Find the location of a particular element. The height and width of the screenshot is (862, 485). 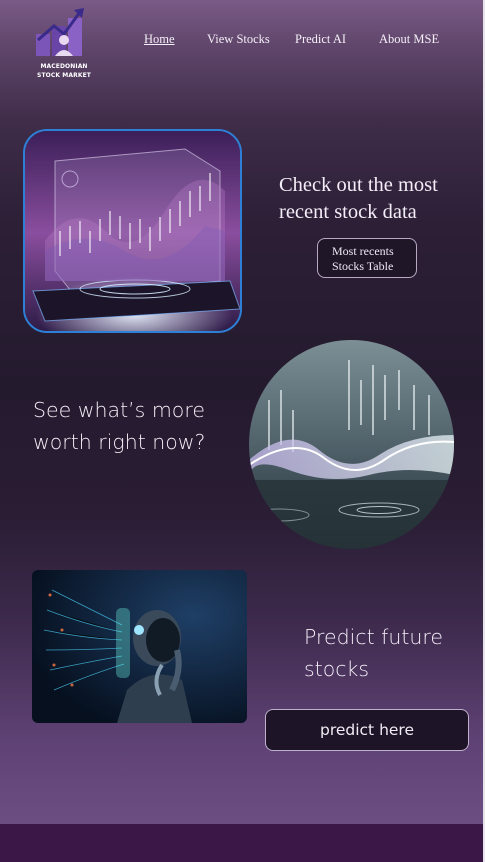

nav-predict-ai: Predict AI is located at coordinates (320, 39).